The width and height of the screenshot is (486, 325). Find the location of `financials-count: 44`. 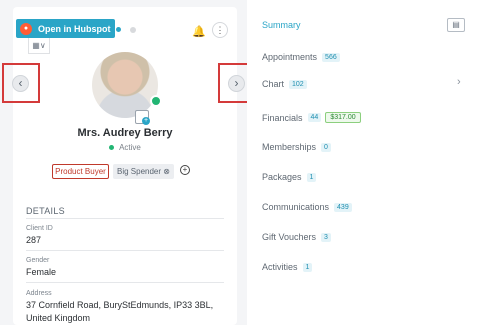

financials-count: 44 is located at coordinates (314, 117).